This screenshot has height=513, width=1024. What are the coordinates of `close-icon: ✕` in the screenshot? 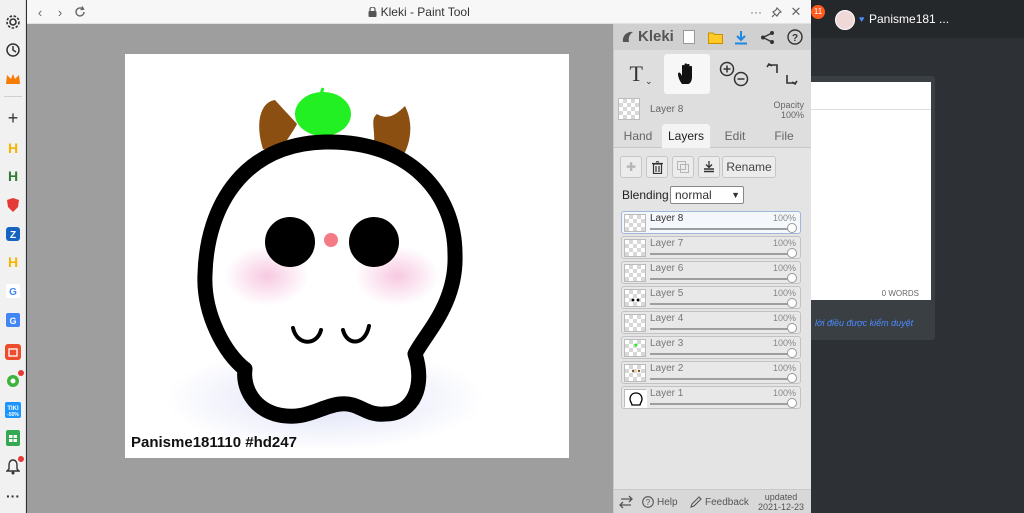 It's located at (796, 12).